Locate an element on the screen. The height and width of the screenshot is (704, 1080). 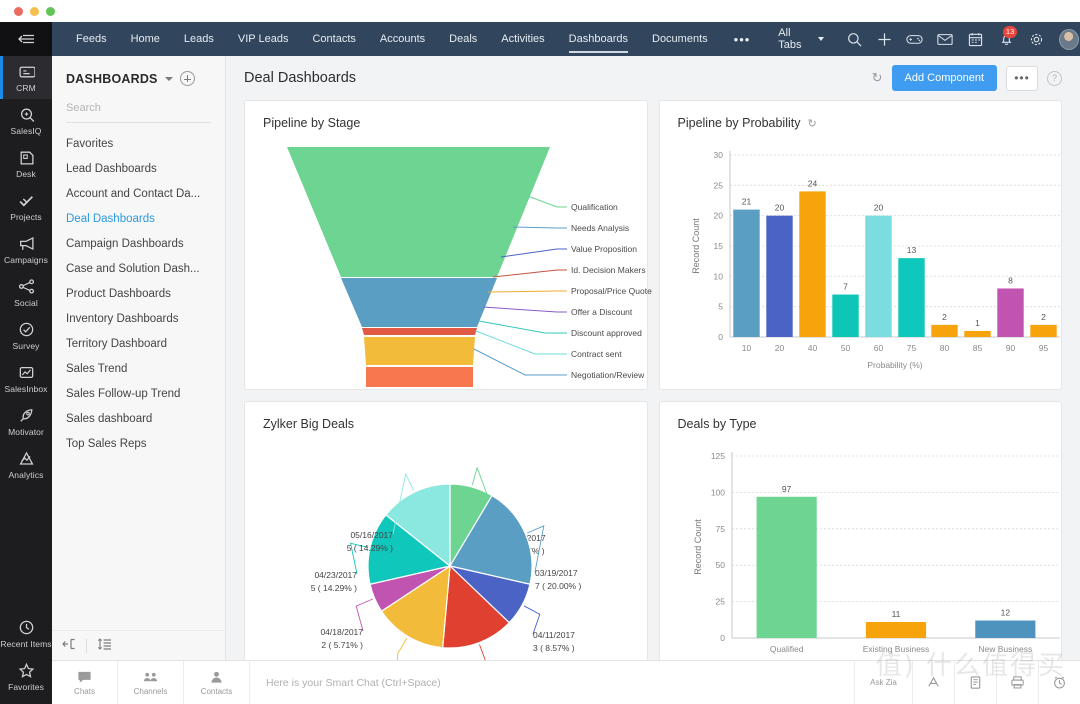
card-title: Zylker Big Deals is located at coordinates (446, 416).